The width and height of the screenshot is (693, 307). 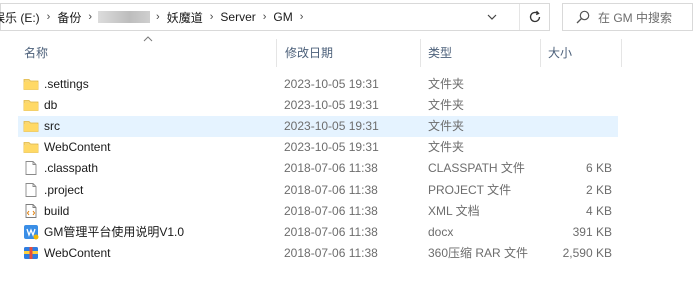 I want to click on file-row-2: src 2023-10-05 19:31 文件夹, so click(x=318, y=127).